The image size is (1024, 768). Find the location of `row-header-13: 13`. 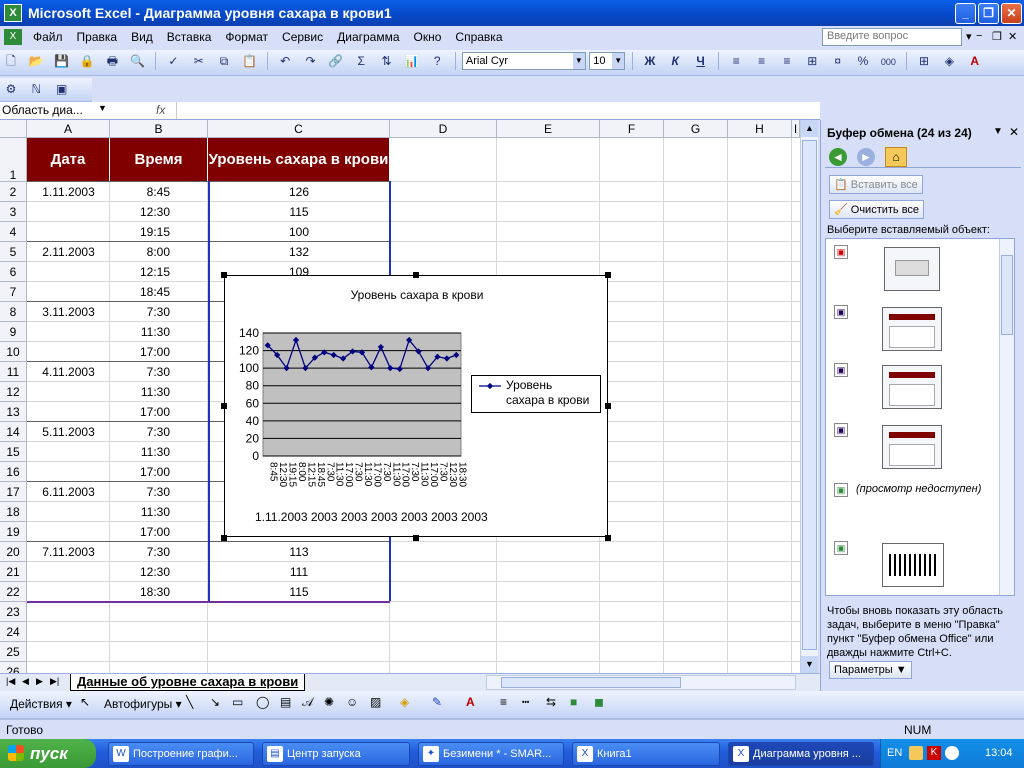

row-header-13: 13 is located at coordinates (13, 412).